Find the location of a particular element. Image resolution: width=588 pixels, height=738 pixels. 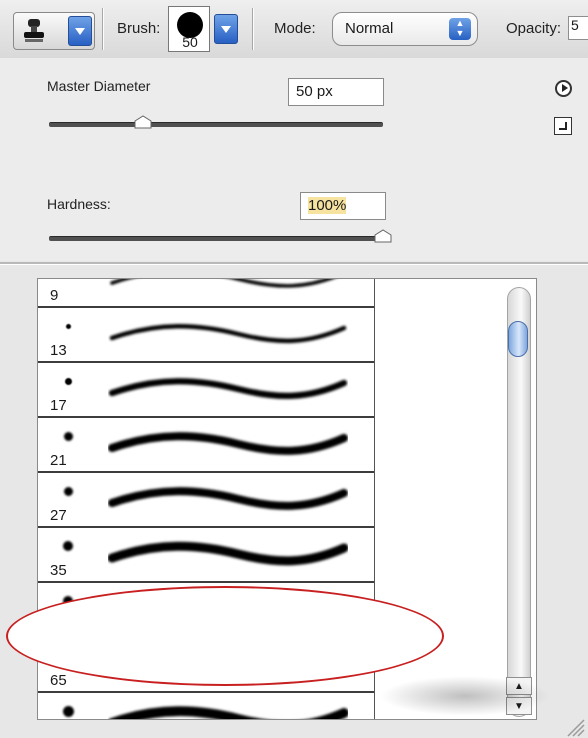

mode-label: Mode: is located at coordinates (295, 28).